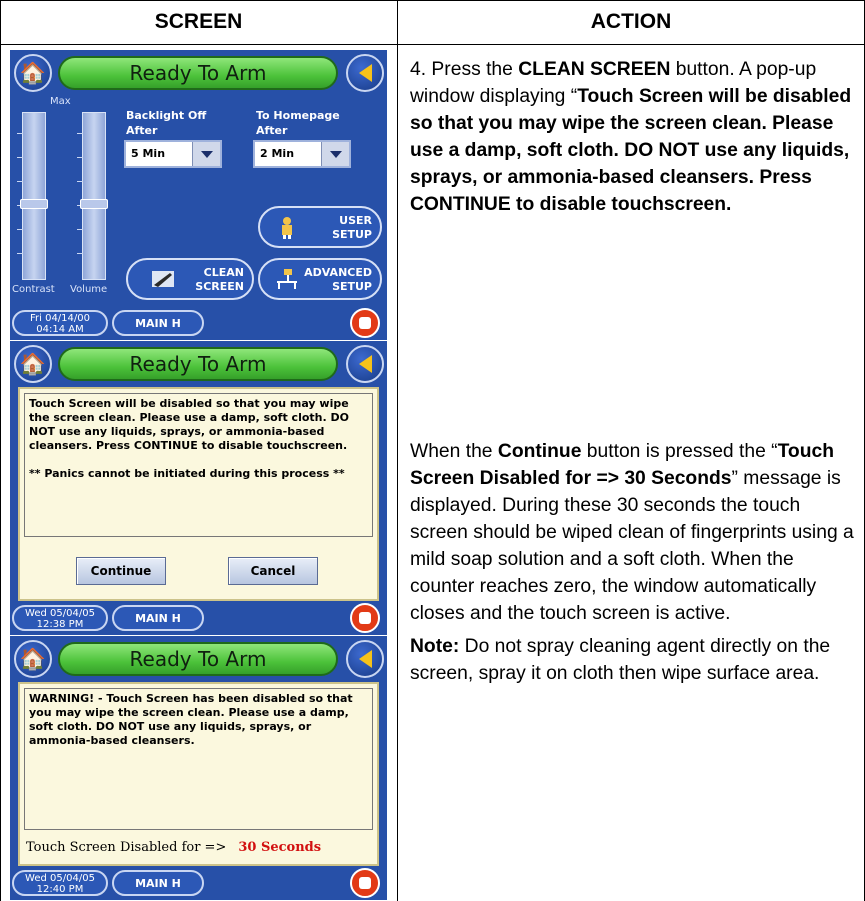 This screenshot has width=865, height=901. What do you see at coordinates (89, 289) in the screenshot?
I see `volume-label: Volume` at bounding box center [89, 289].